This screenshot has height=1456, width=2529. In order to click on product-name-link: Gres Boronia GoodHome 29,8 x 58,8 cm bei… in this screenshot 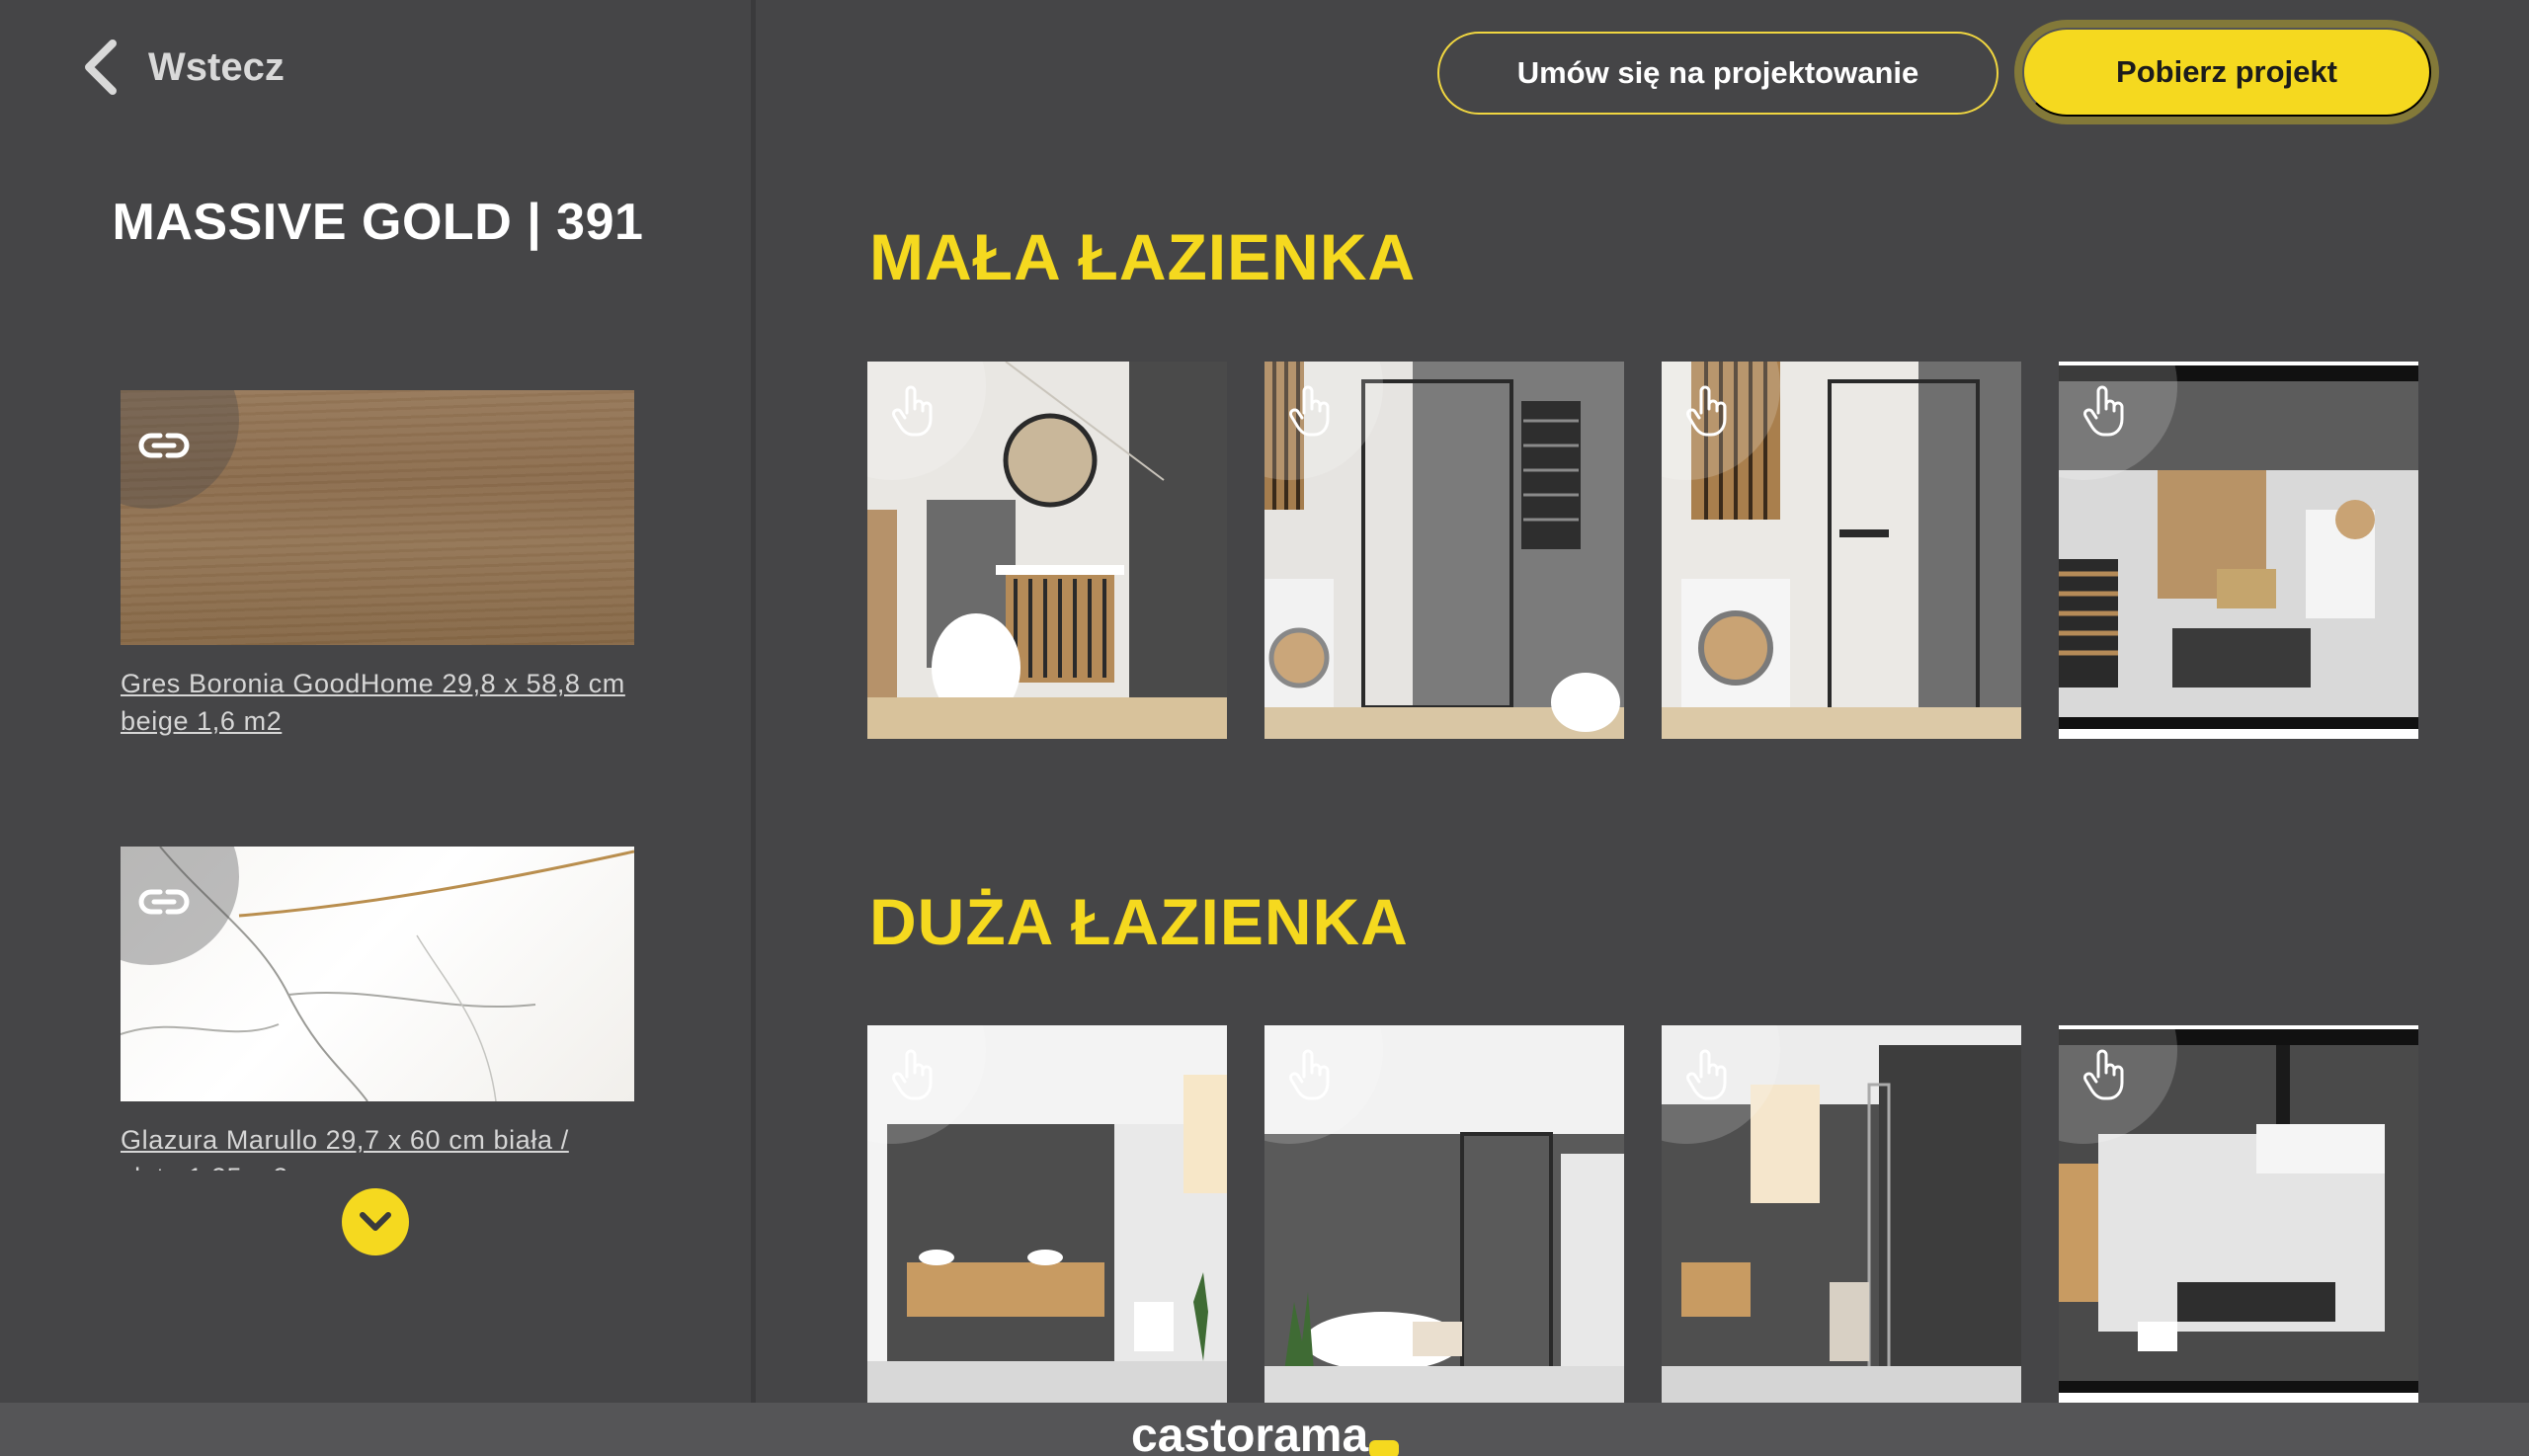, I will do `click(377, 702)`.